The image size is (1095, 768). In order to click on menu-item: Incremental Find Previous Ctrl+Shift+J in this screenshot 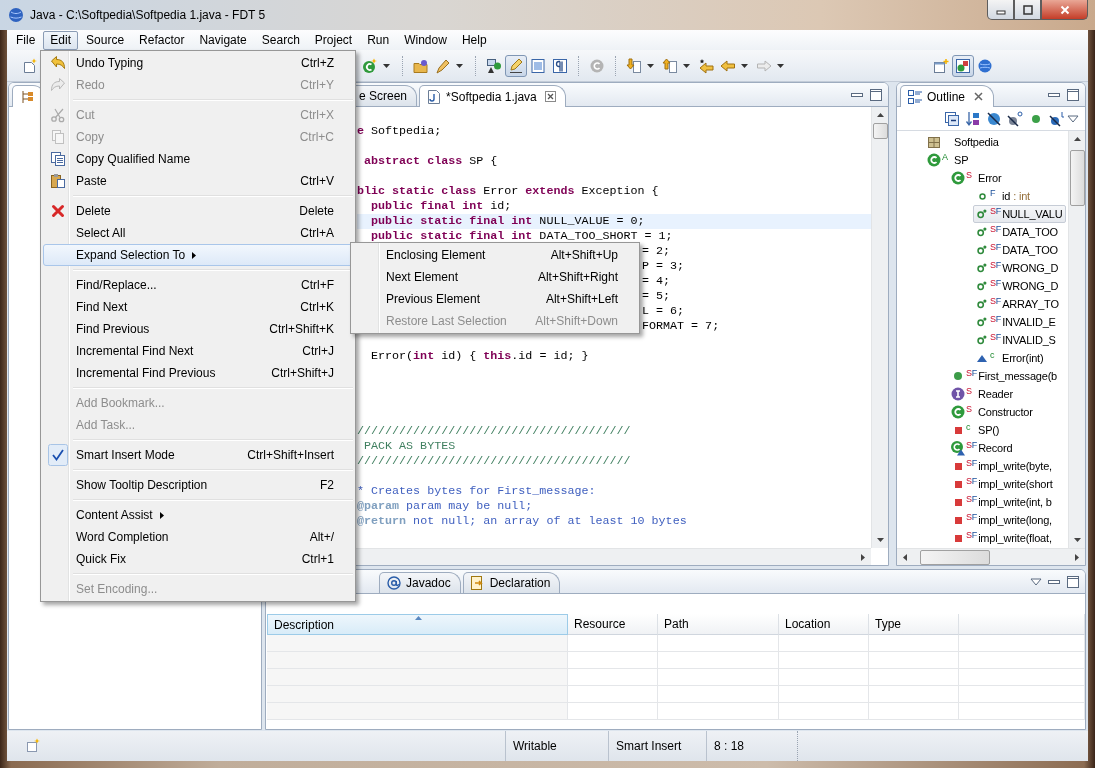, I will do `click(198, 373)`.